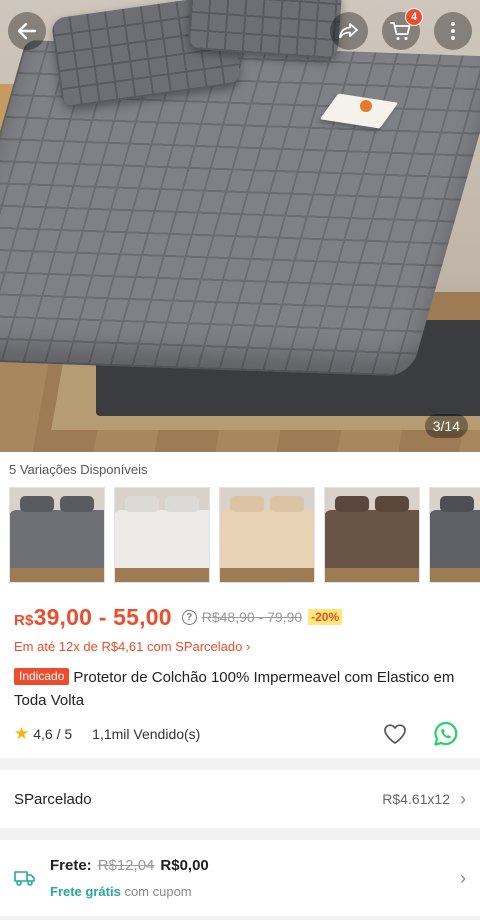  Describe the element at coordinates (265, 30) in the screenshot. I see `pillow` at that location.